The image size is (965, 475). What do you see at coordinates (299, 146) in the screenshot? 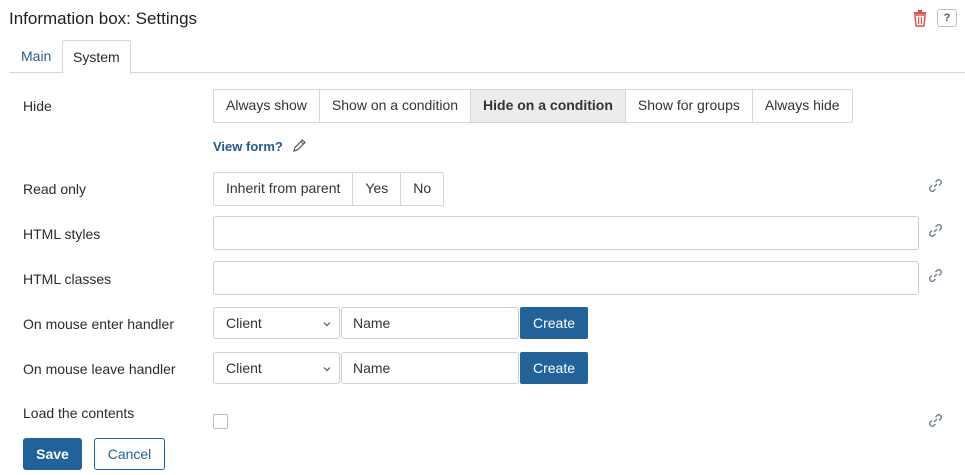
I see `pencil-icon` at bounding box center [299, 146].